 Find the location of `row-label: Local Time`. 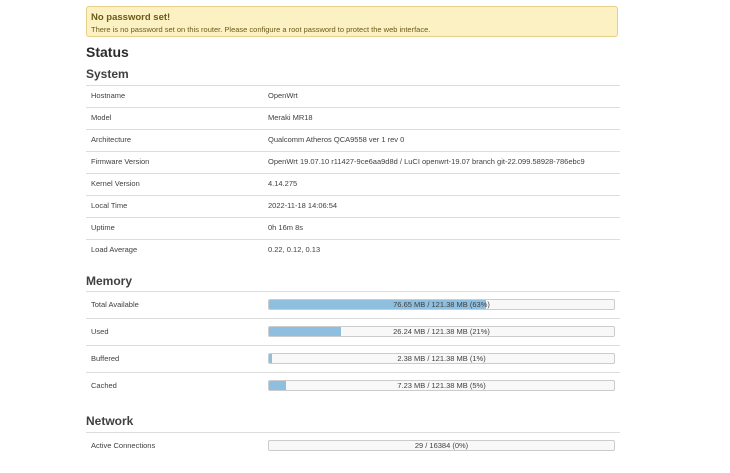

row-label: Local Time is located at coordinates (109, 205).